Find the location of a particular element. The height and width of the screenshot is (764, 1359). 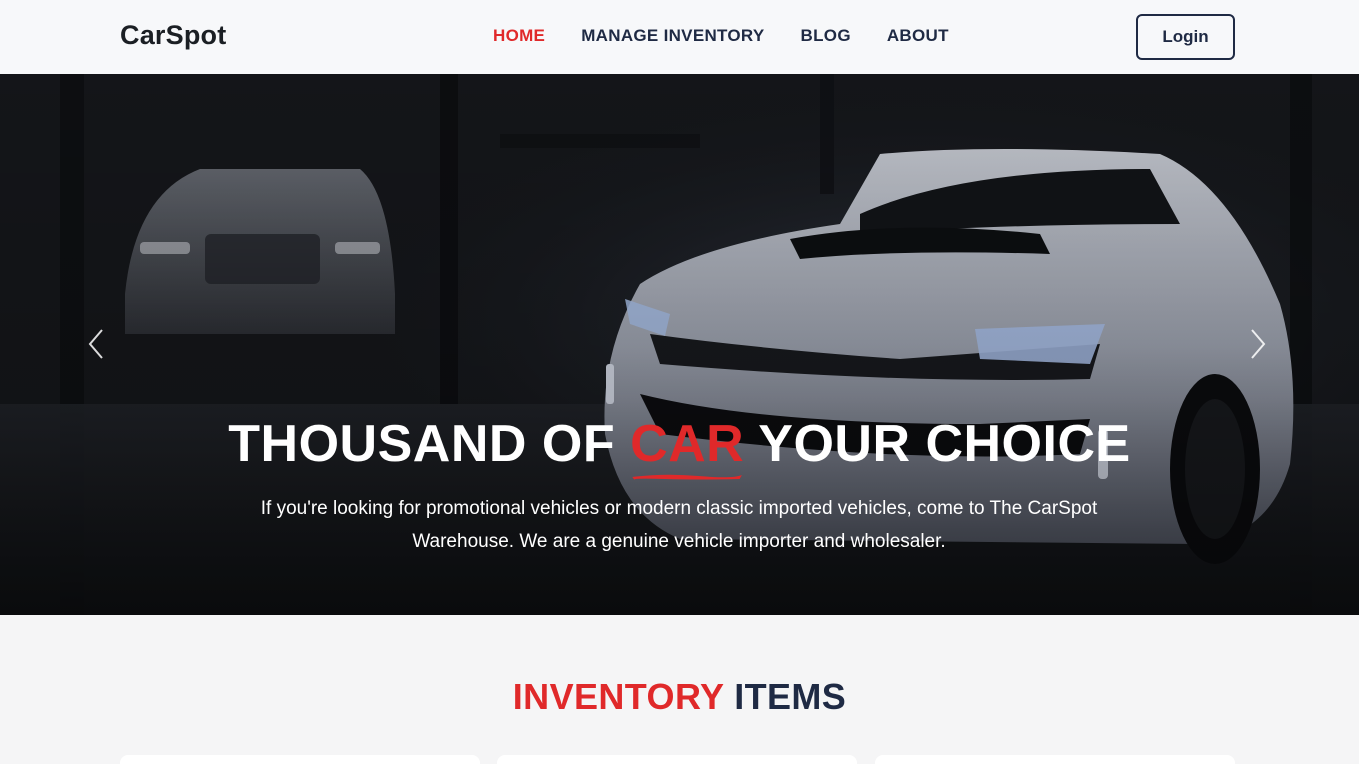

inventory-title-dark: ITEMS is located at coordinates (790, 696).